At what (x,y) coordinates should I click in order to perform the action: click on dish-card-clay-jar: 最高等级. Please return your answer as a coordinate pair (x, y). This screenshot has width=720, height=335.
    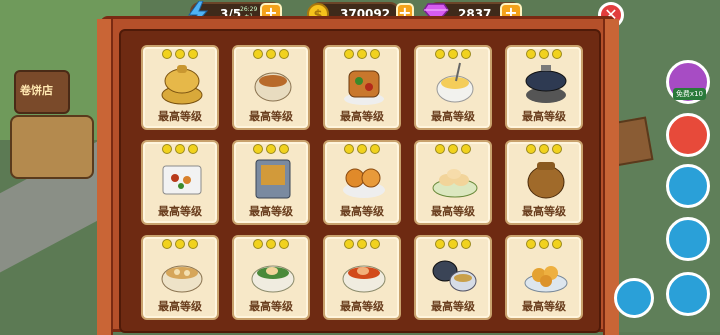
    Looking at the image, I should click on (544, 182).